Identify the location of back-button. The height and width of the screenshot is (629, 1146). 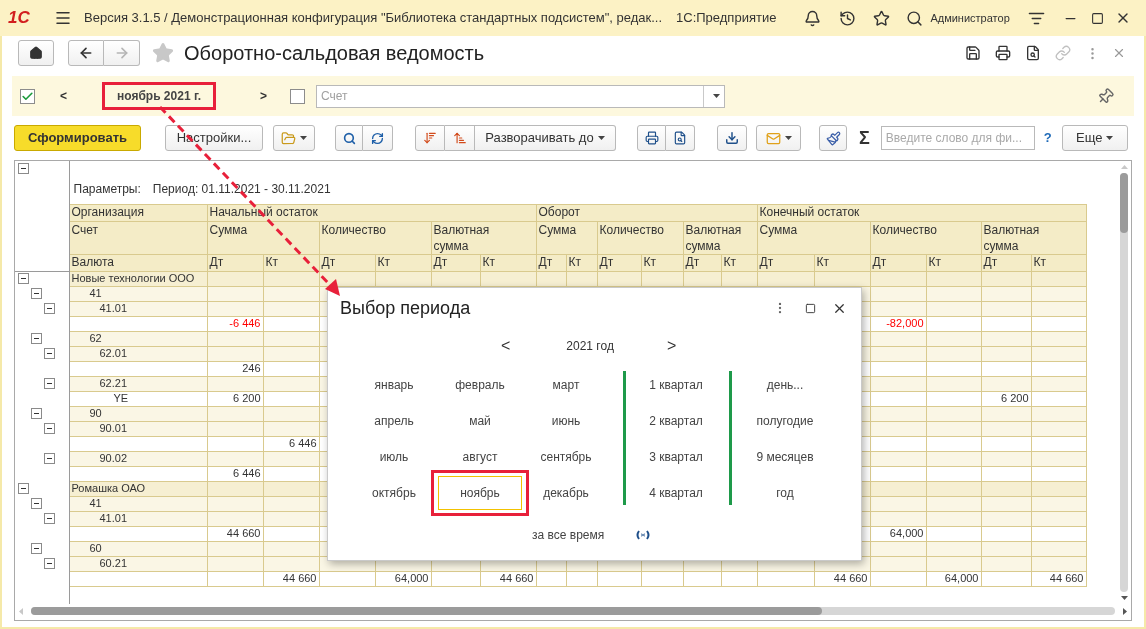
(86, 53).